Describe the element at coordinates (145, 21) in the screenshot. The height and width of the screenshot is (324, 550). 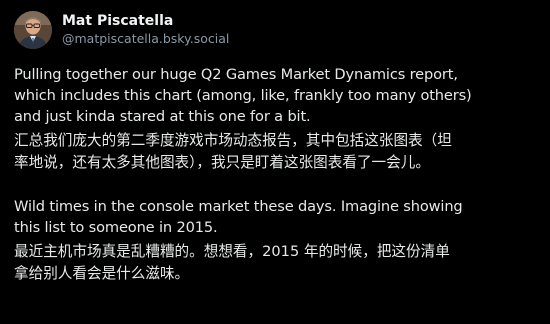
I see `author-display-name: Mat Piscatella` at that location.